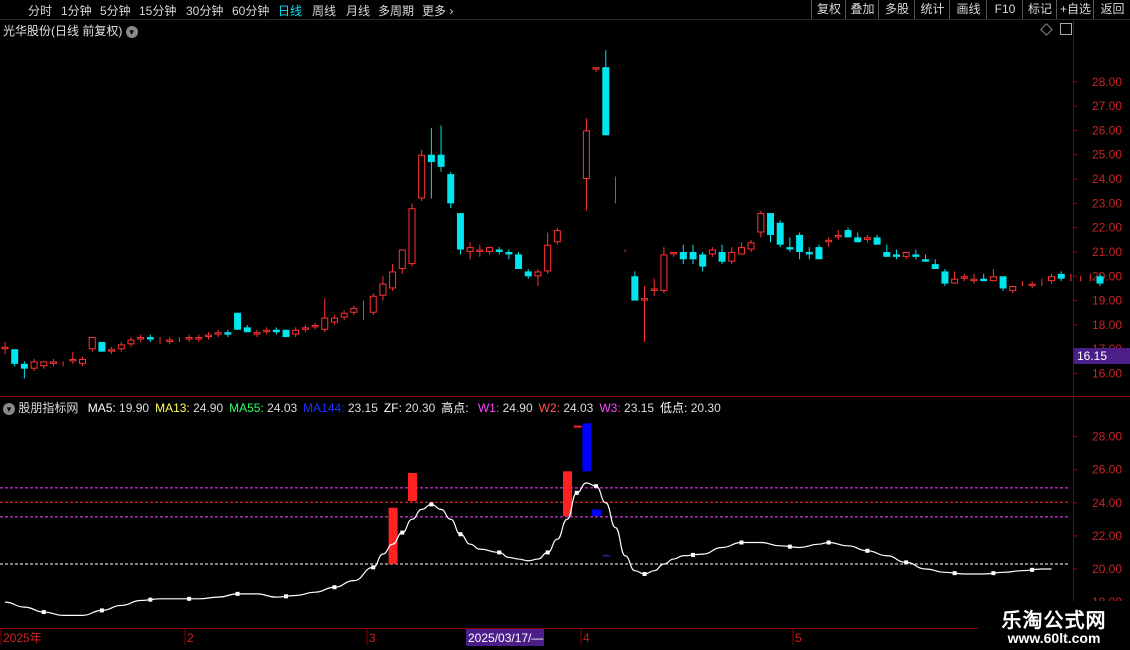 This screenshot has height=650, width=1130. What do you see at coordinates (358, 10) in the screenshot?
I see `period-tab-8: 月线` at bounding box center [358, 10].